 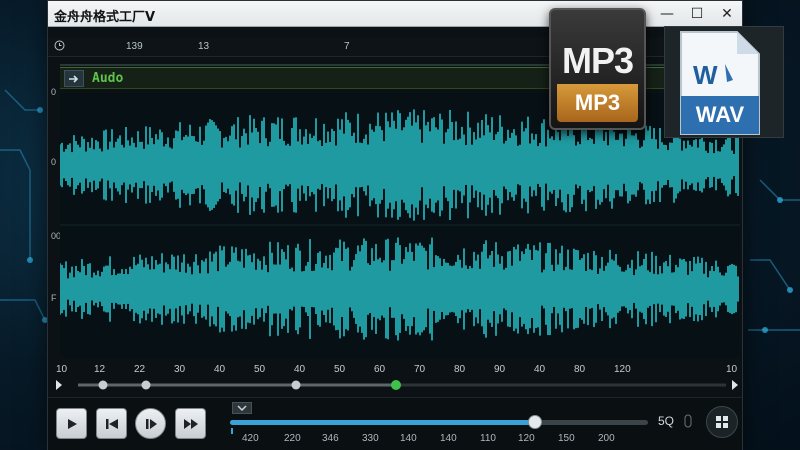 I want to click on wav-format-badge: W WAV, so click(x=720, y=84).